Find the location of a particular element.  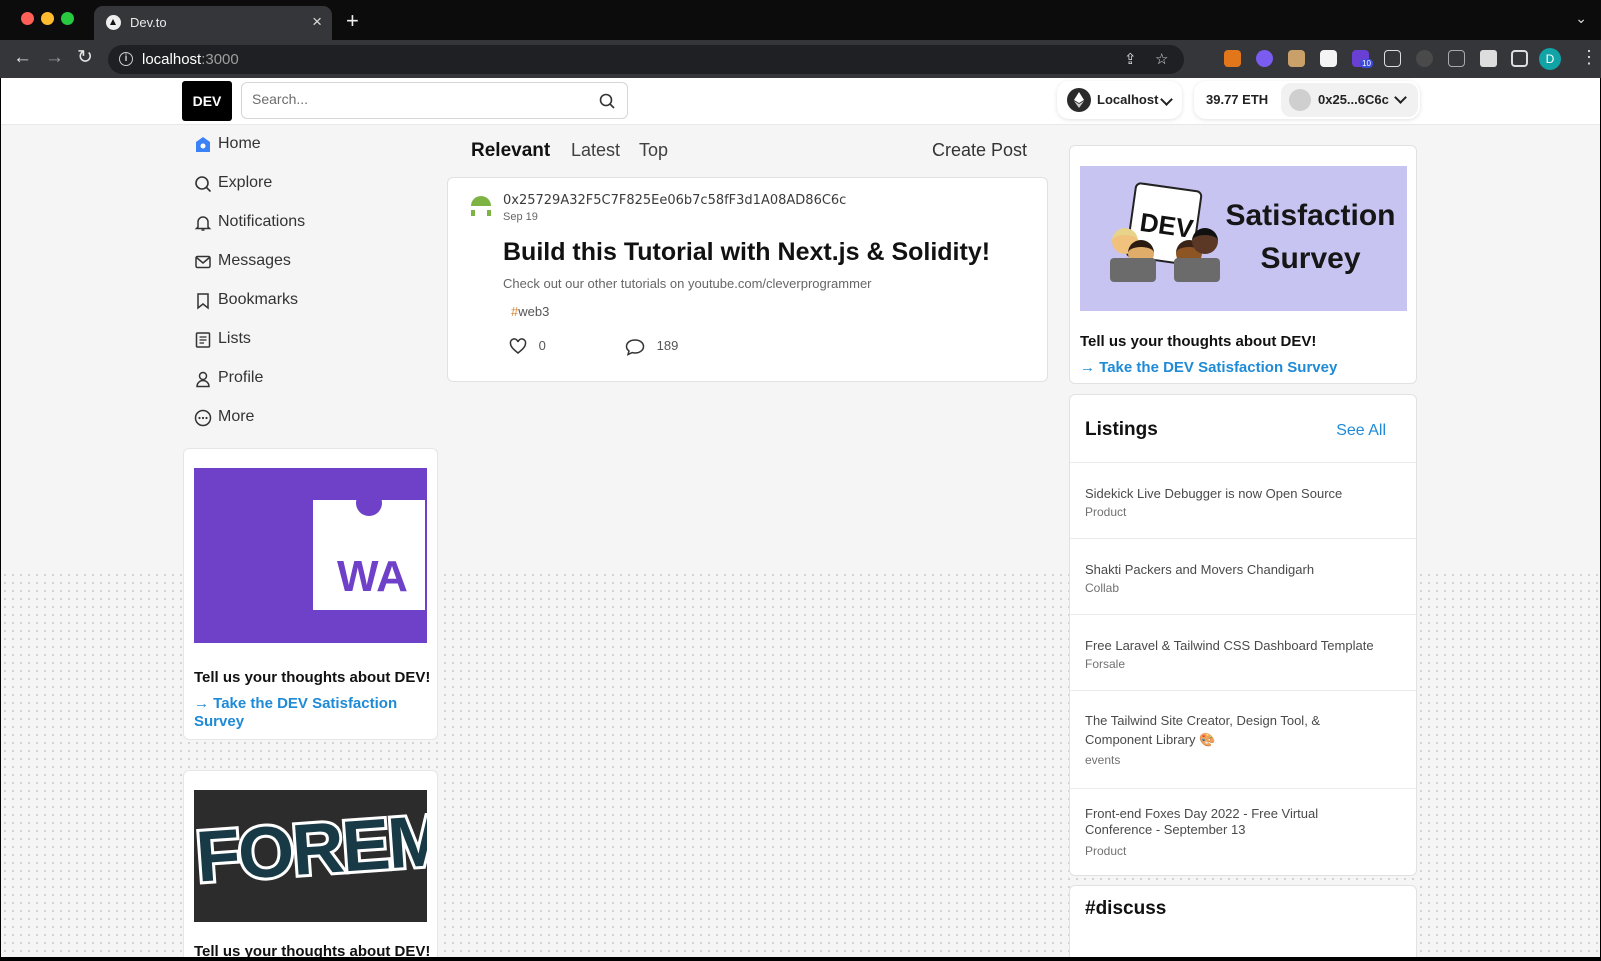

discuss-title: #discuss is located at coordinates (1125, 909).